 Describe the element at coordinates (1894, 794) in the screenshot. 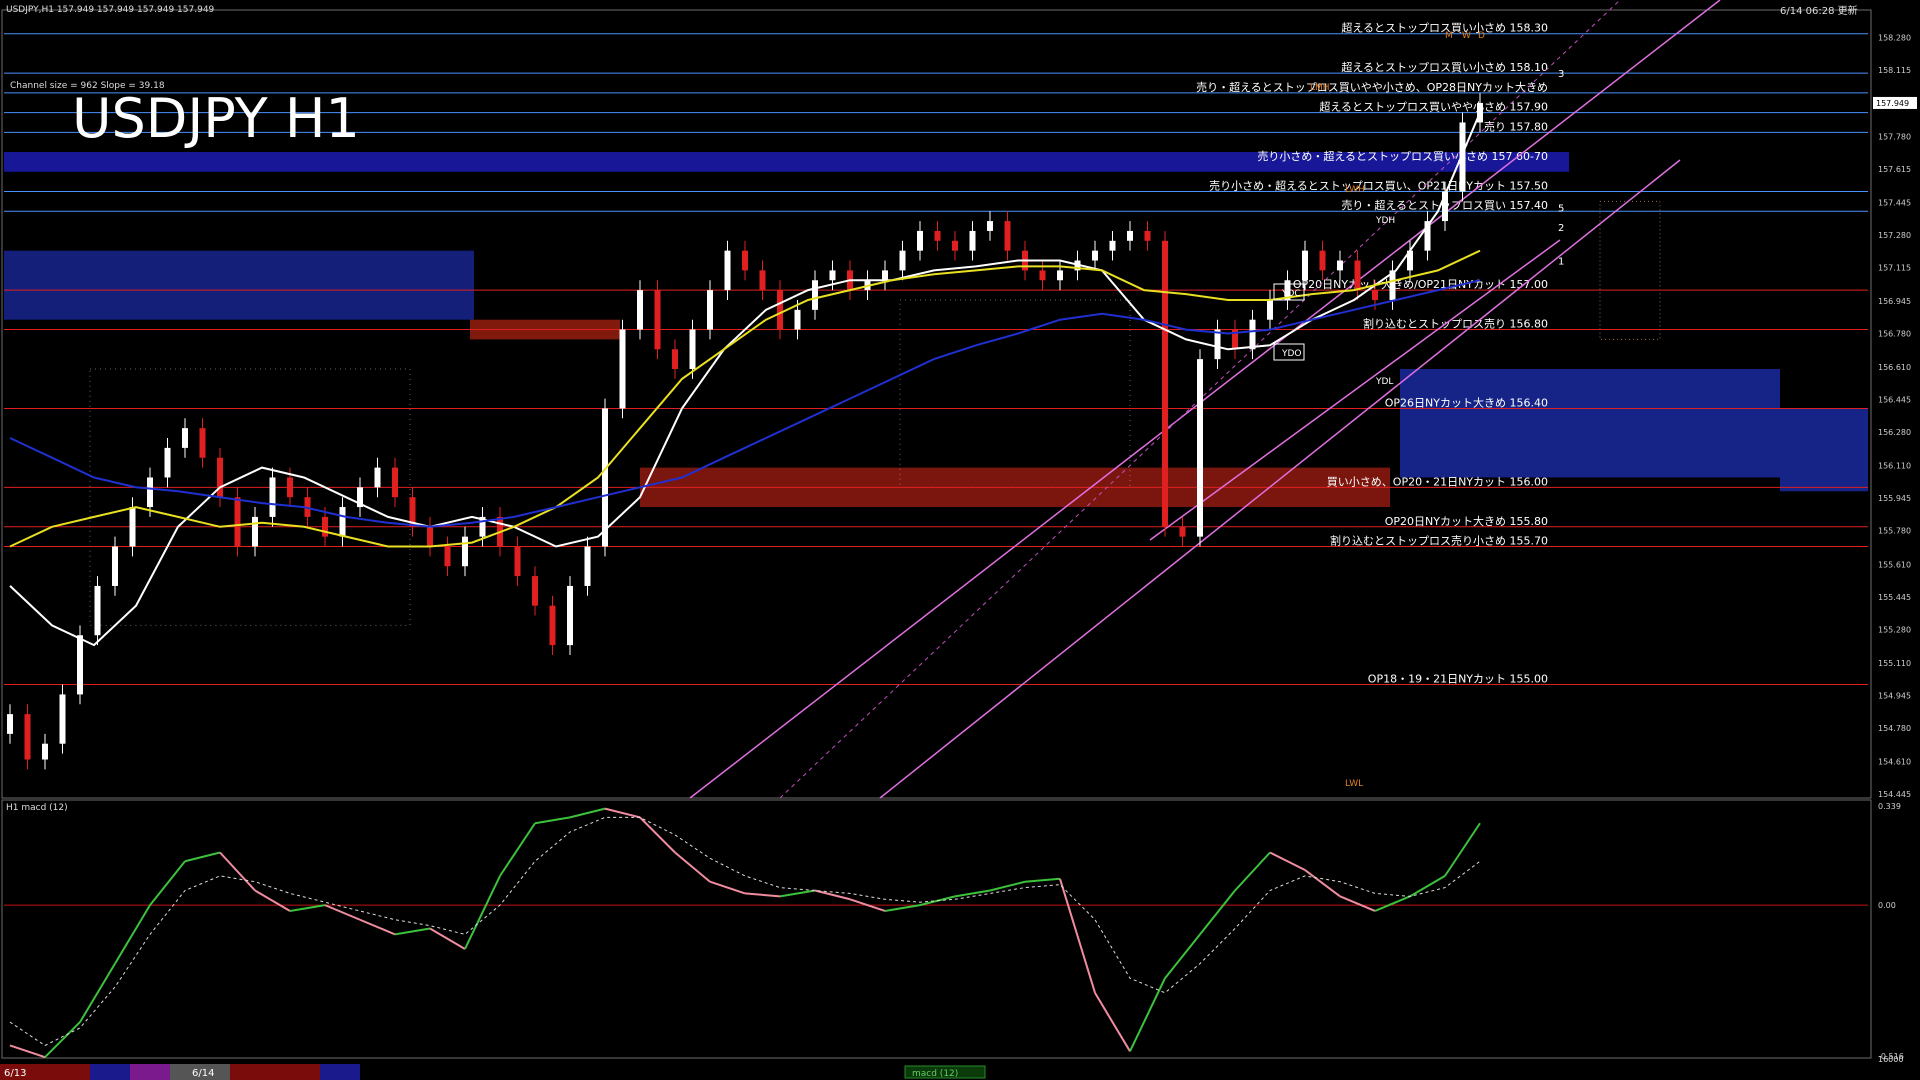

I see `y-tick-label: 154.445` at that location.